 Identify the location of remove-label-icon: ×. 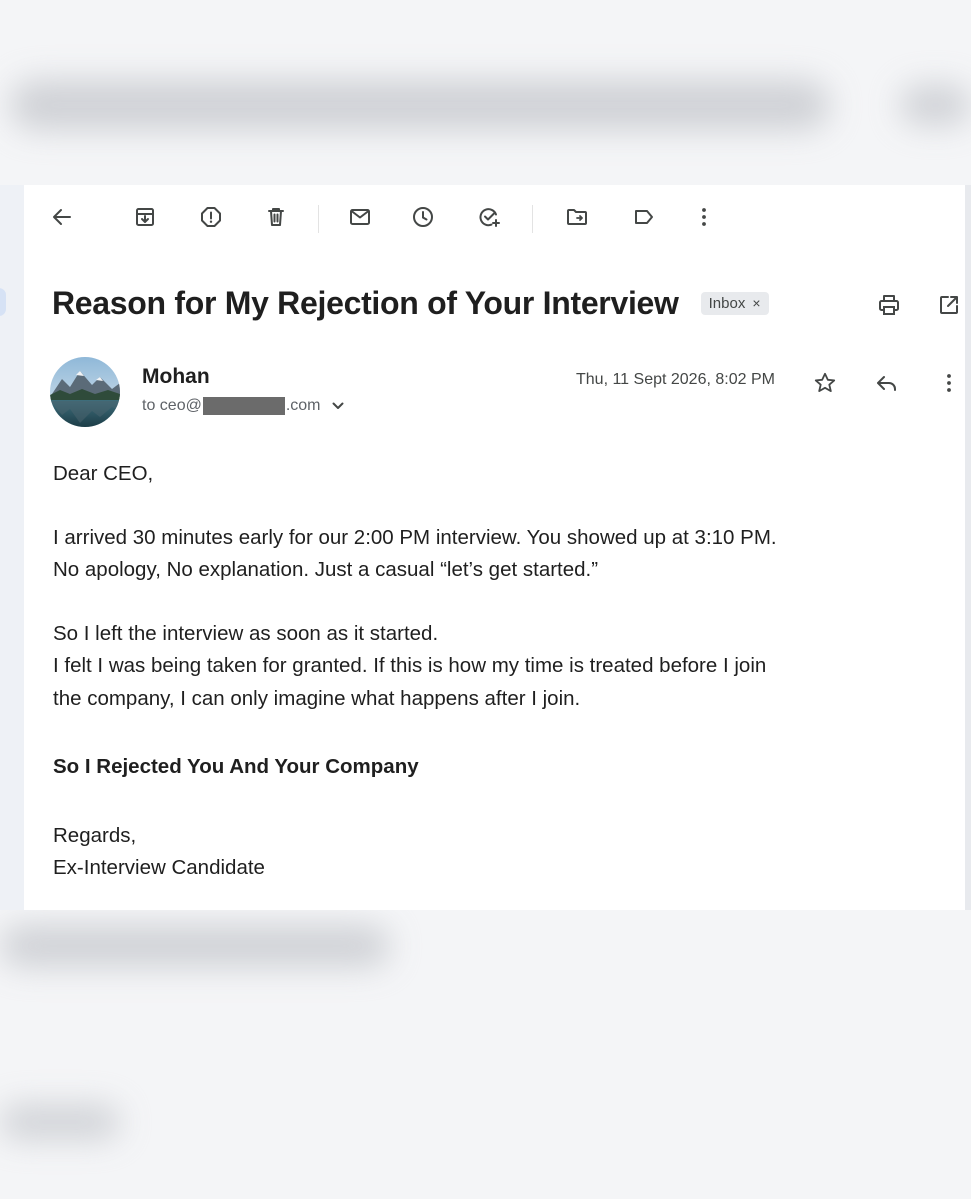
(756, 303).